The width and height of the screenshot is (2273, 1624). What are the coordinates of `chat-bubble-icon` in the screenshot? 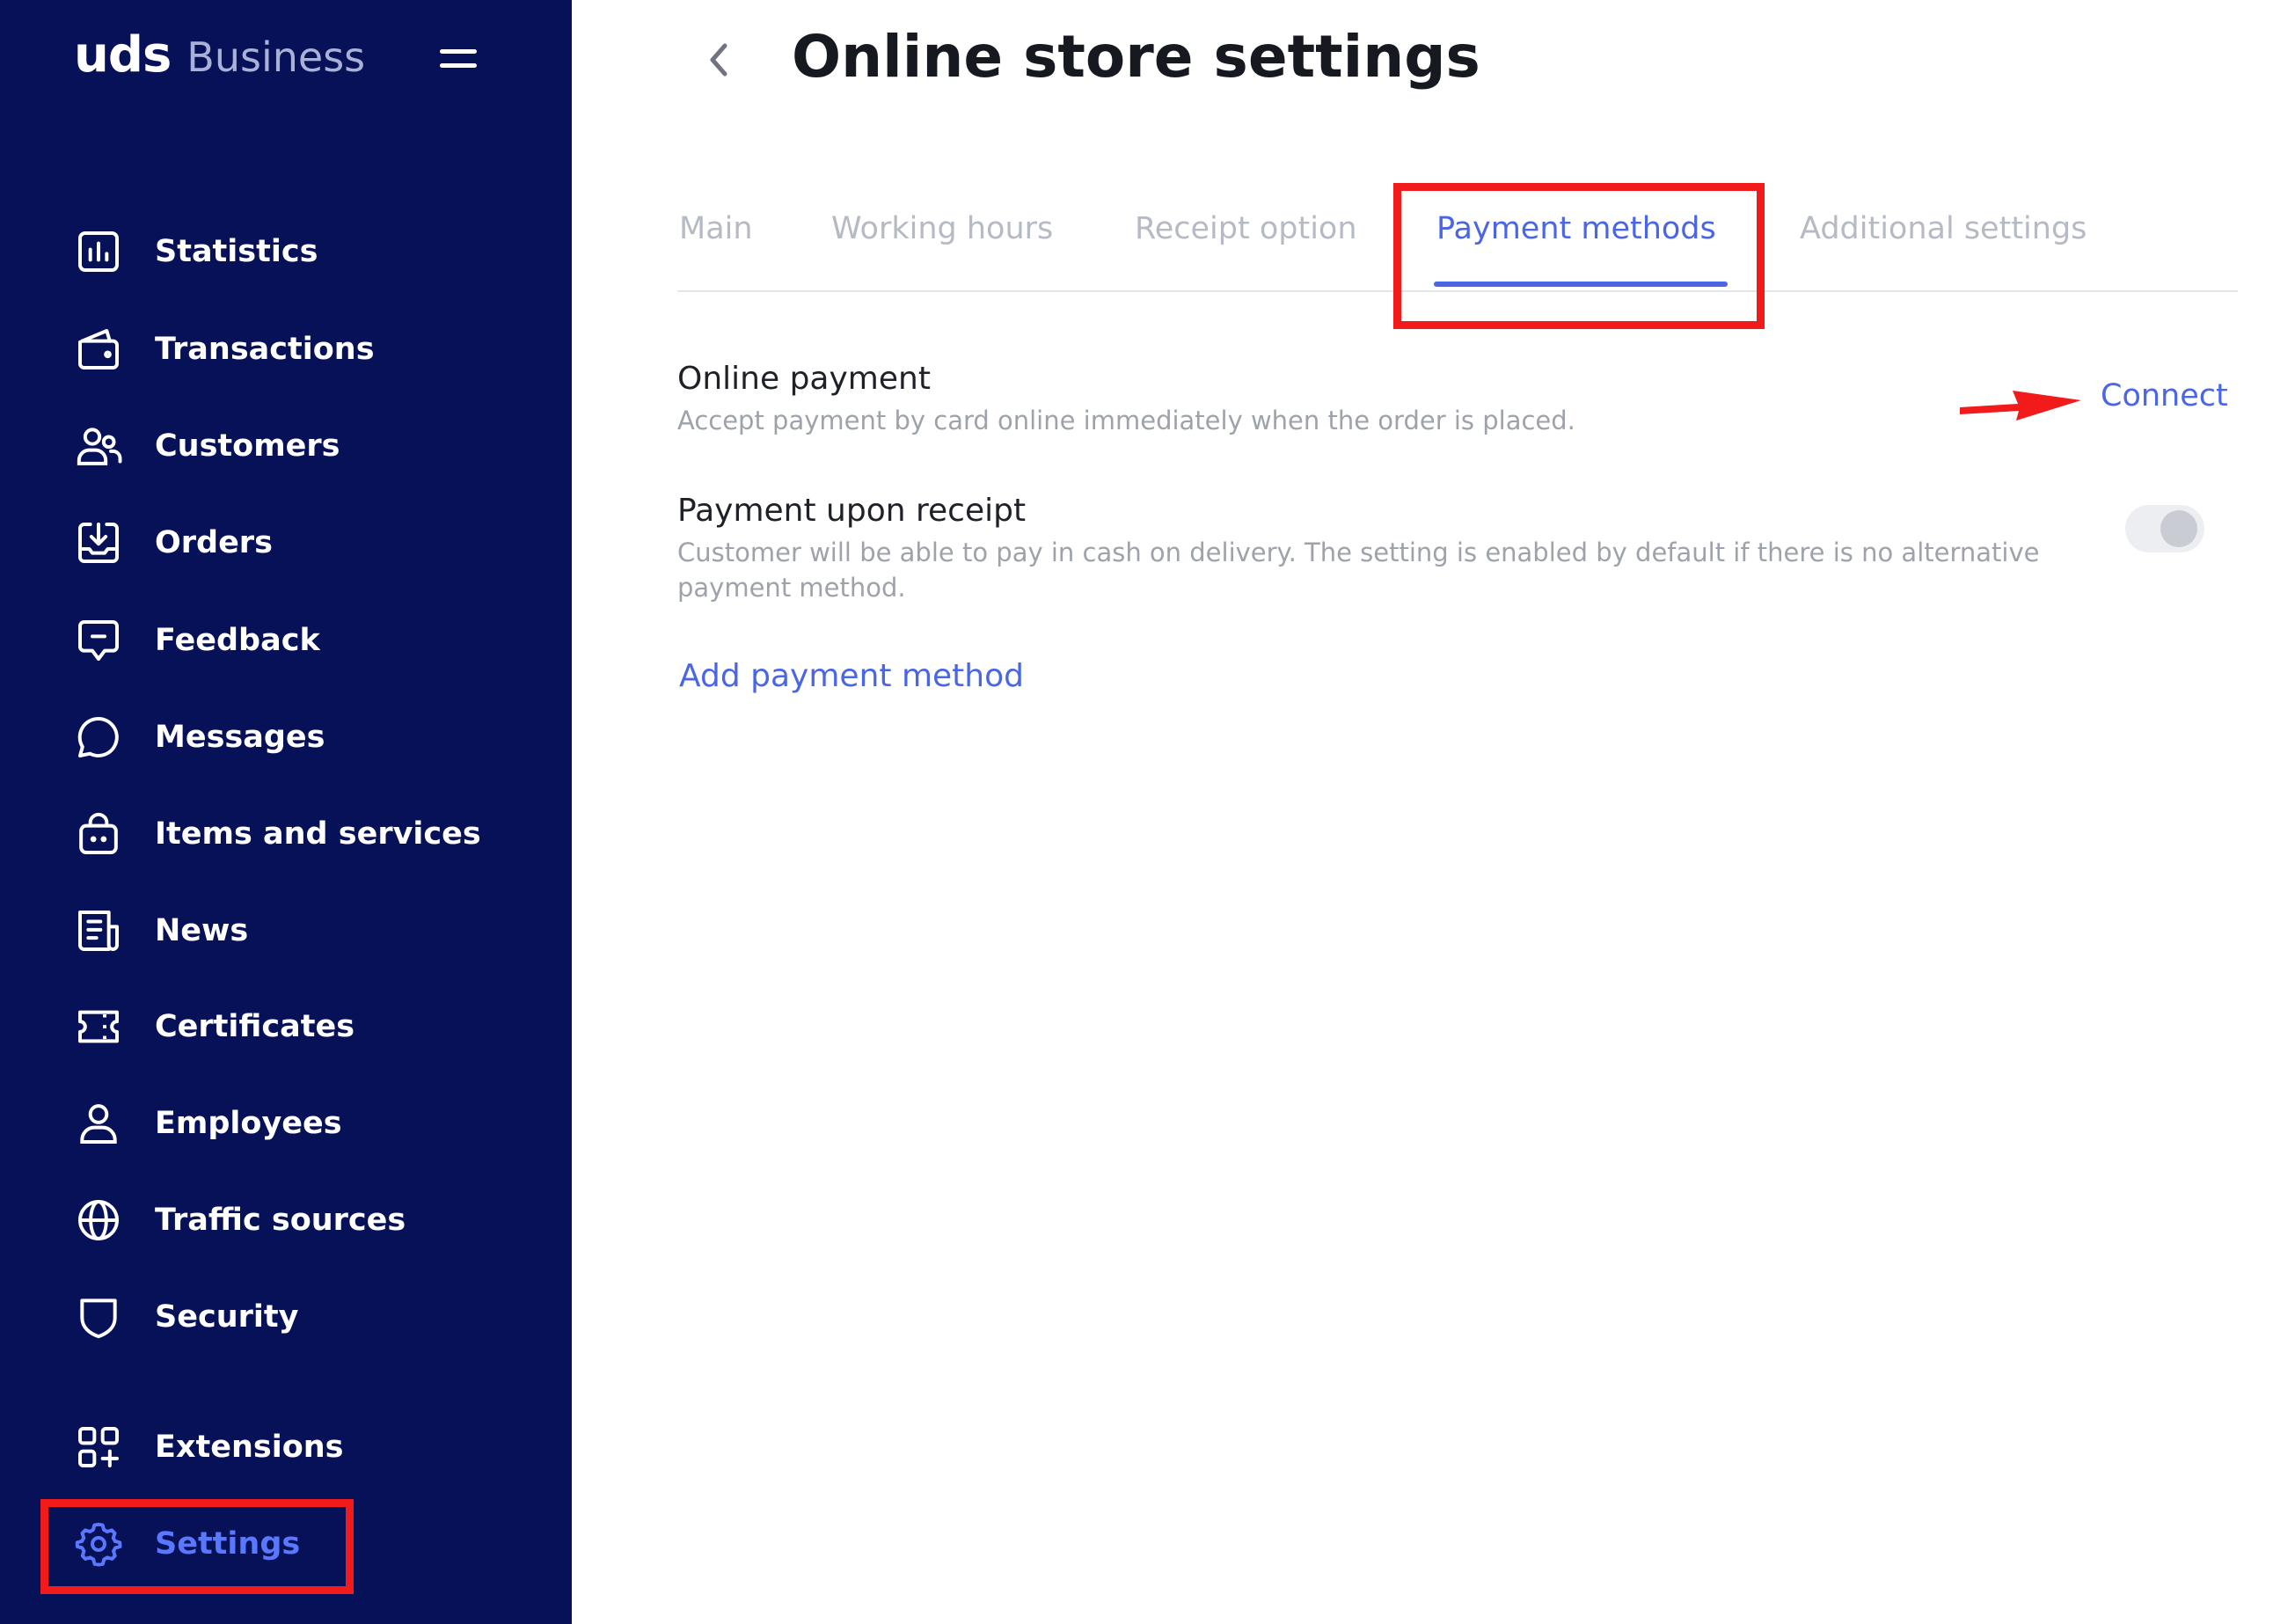 It's located at (98, 737).